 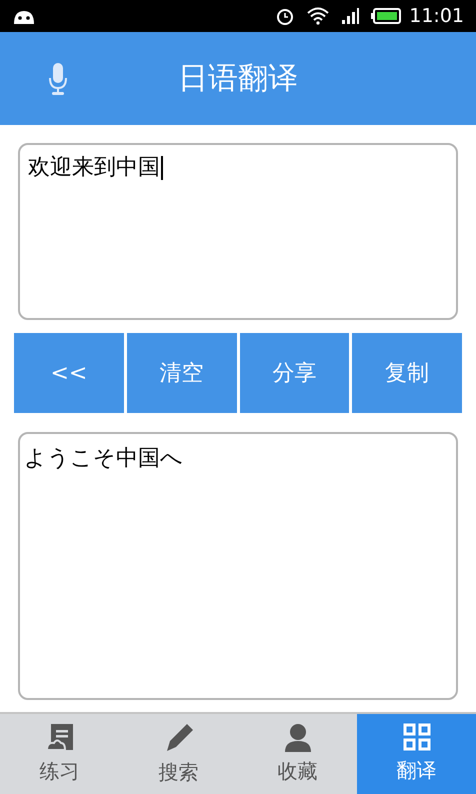 What do you see at coordinates (416, 737) in the screenshot?
I see `grid-icon` at bounding box center [416, 737].